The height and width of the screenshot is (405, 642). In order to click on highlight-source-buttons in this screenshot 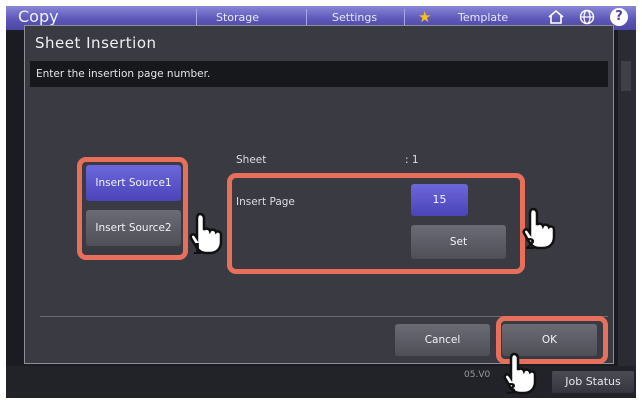, I will do `click(132, 208)`.